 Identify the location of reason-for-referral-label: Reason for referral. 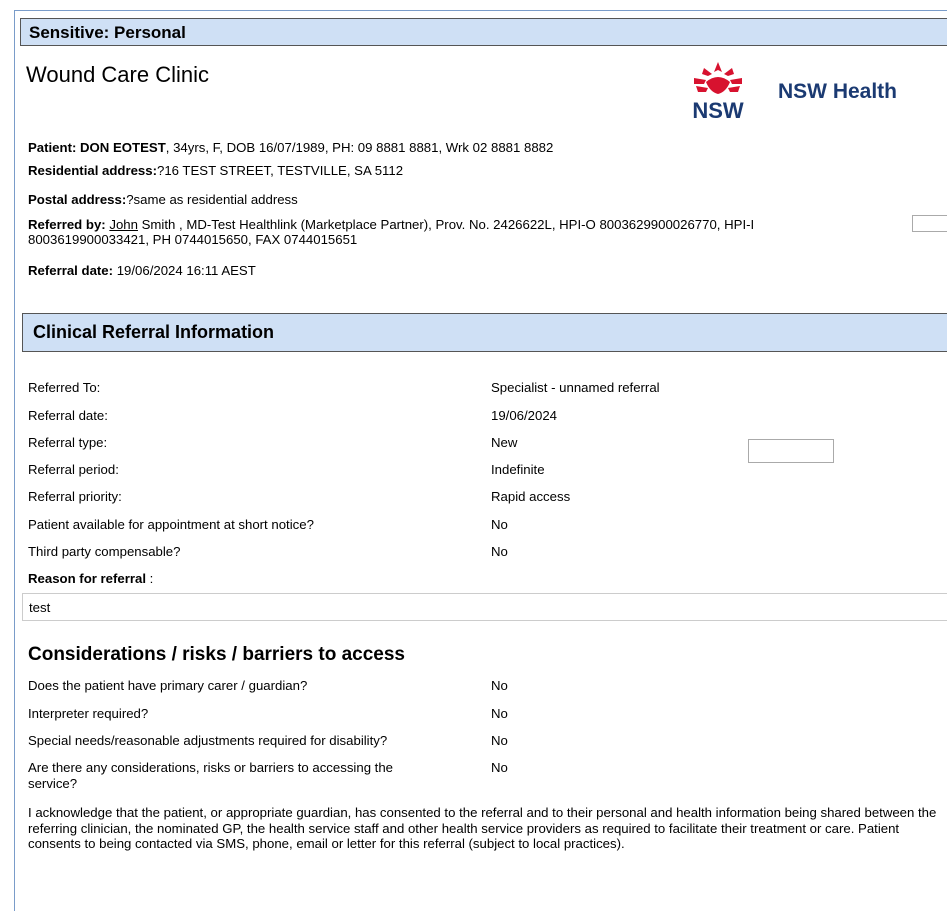
(87, 578).